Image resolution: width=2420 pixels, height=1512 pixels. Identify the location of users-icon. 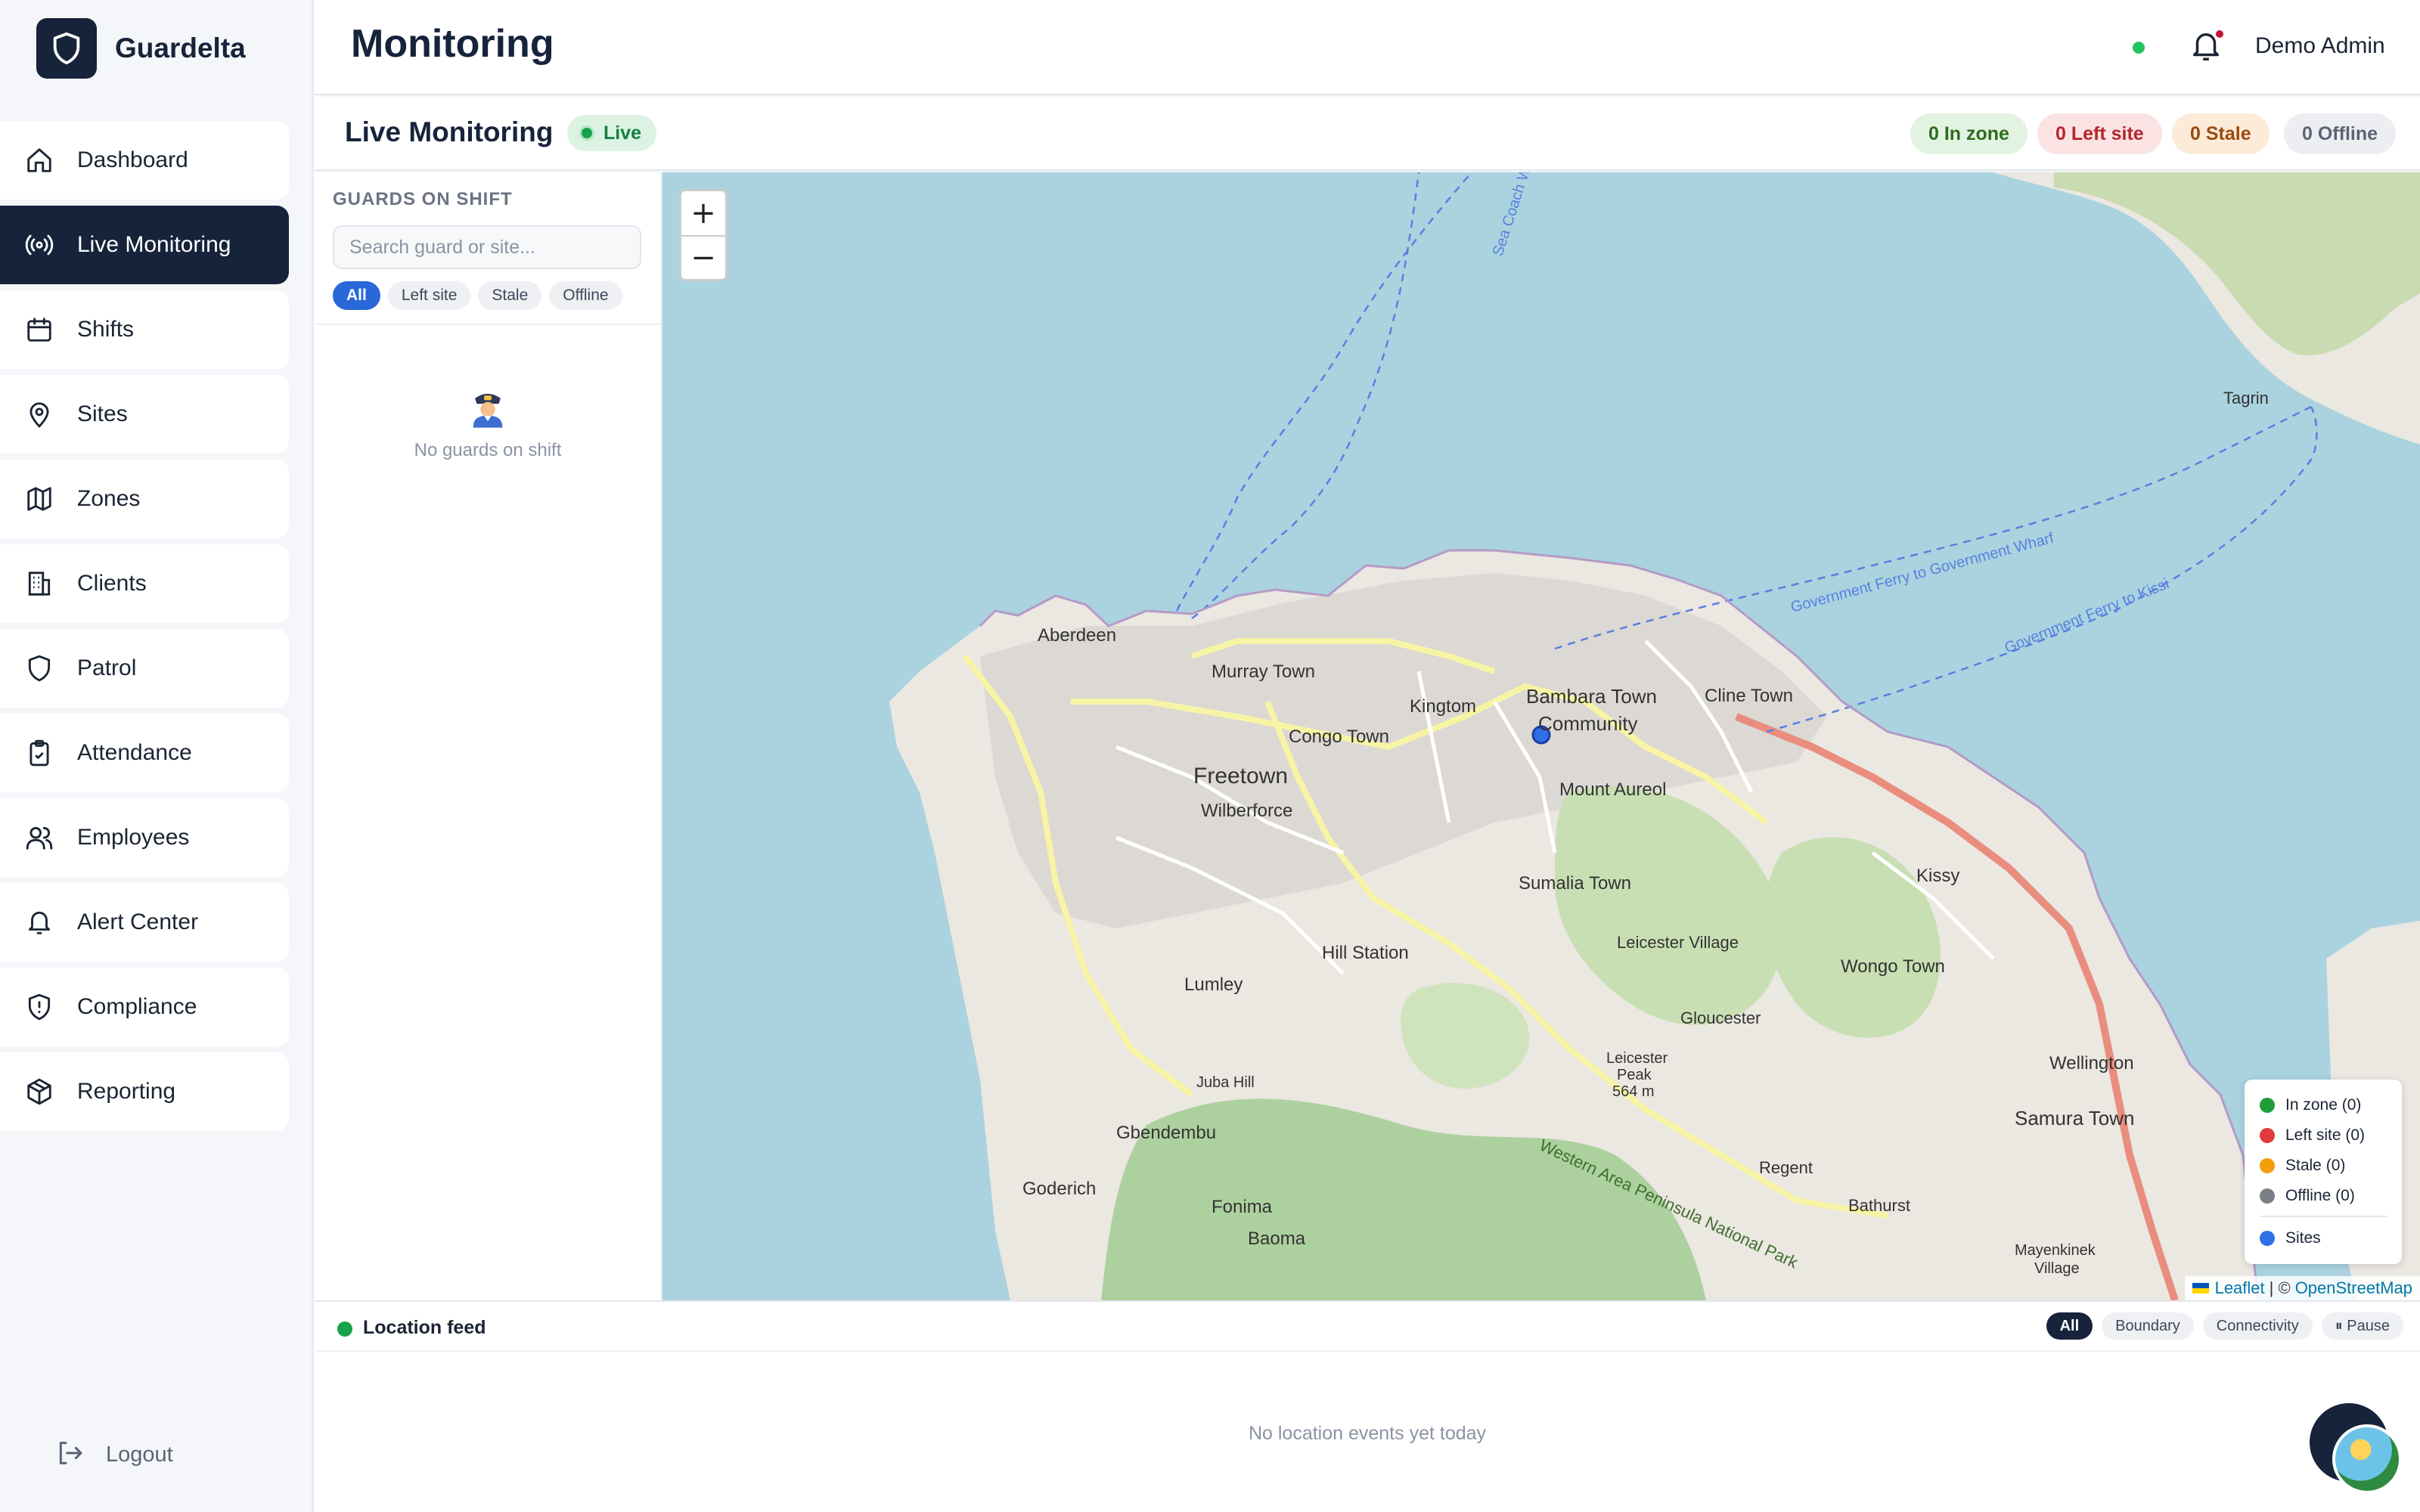
(39, 838).